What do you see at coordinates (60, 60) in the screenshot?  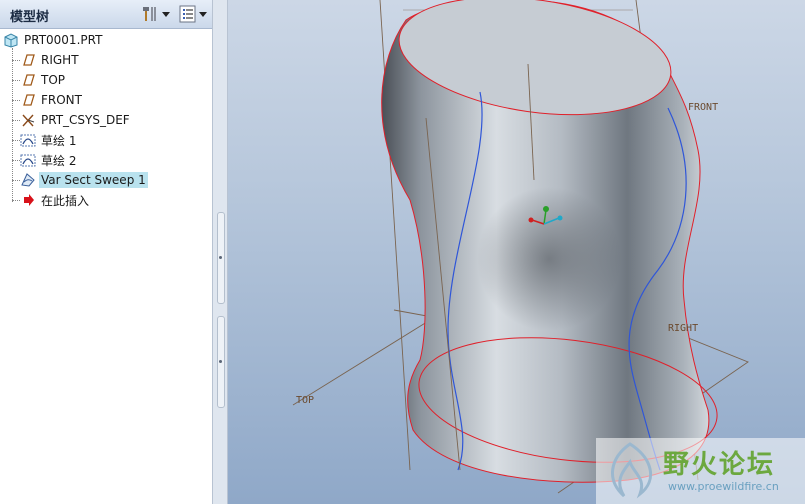 I see `tree-item-label: RIGHT` at bounding box center [60, 60].